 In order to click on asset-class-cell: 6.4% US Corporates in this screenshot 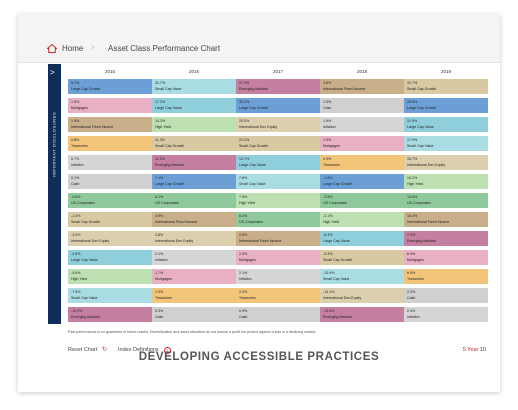, I will do `click(278, 219)`.